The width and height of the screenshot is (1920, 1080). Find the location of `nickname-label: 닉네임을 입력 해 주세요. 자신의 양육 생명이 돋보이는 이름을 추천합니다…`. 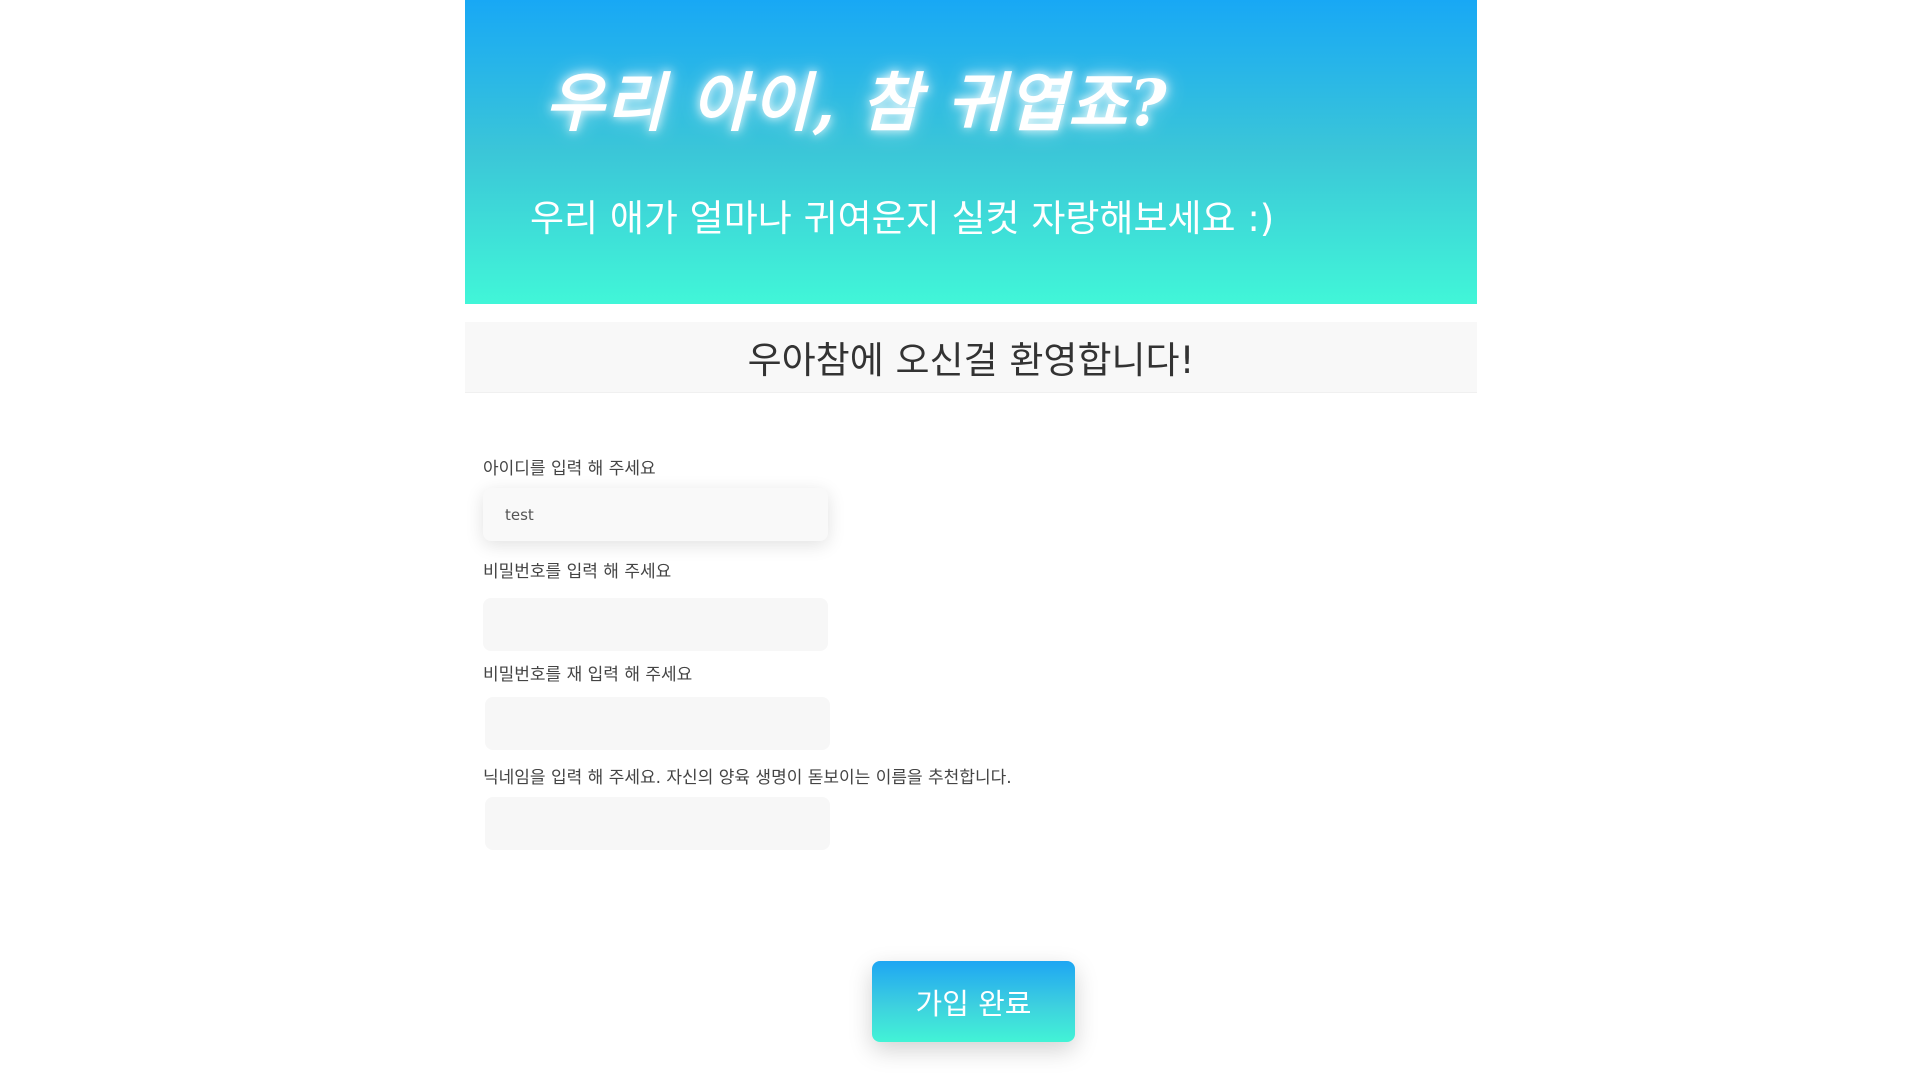

nickname-label: 닉네임을 입력 해 주세요. 자신의 양육 생명이 돋보이는 이름을 추천합니다… is located at coordinates (747, 778).